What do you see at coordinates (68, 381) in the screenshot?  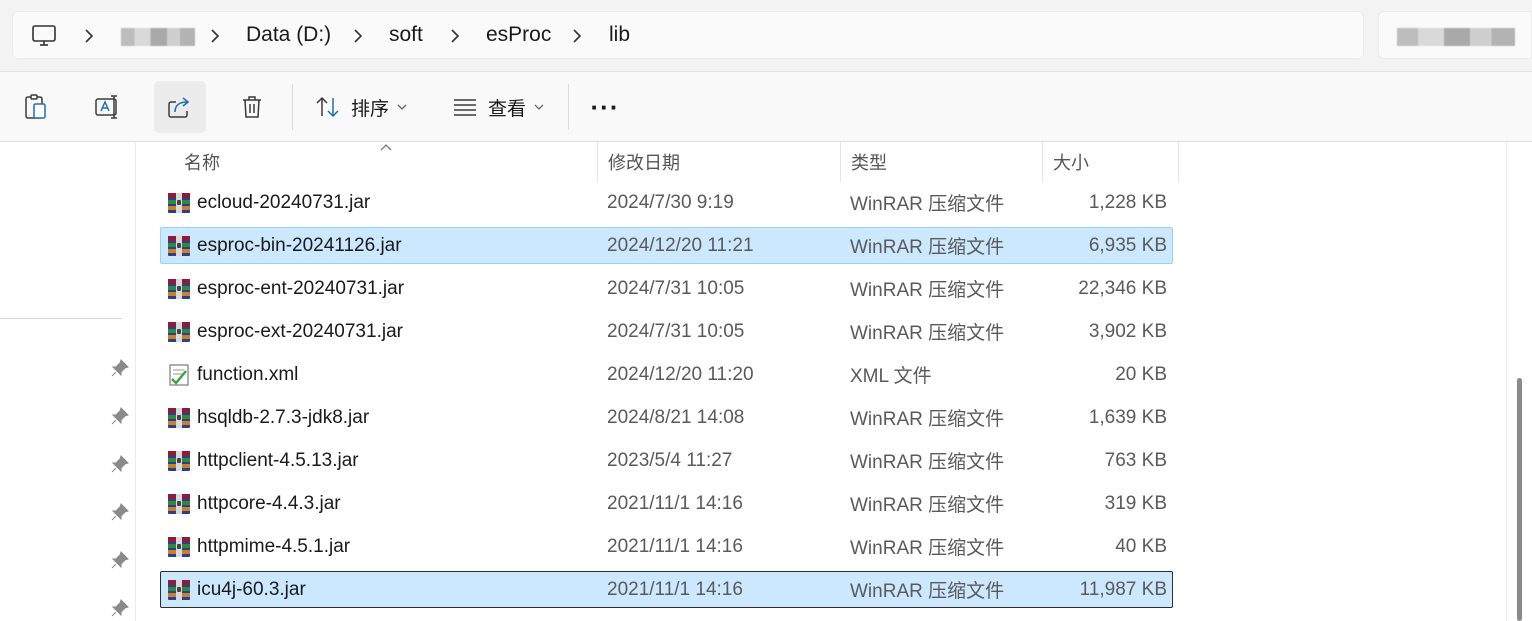 I see `navigation-pane` at bounding box center [68, 381].